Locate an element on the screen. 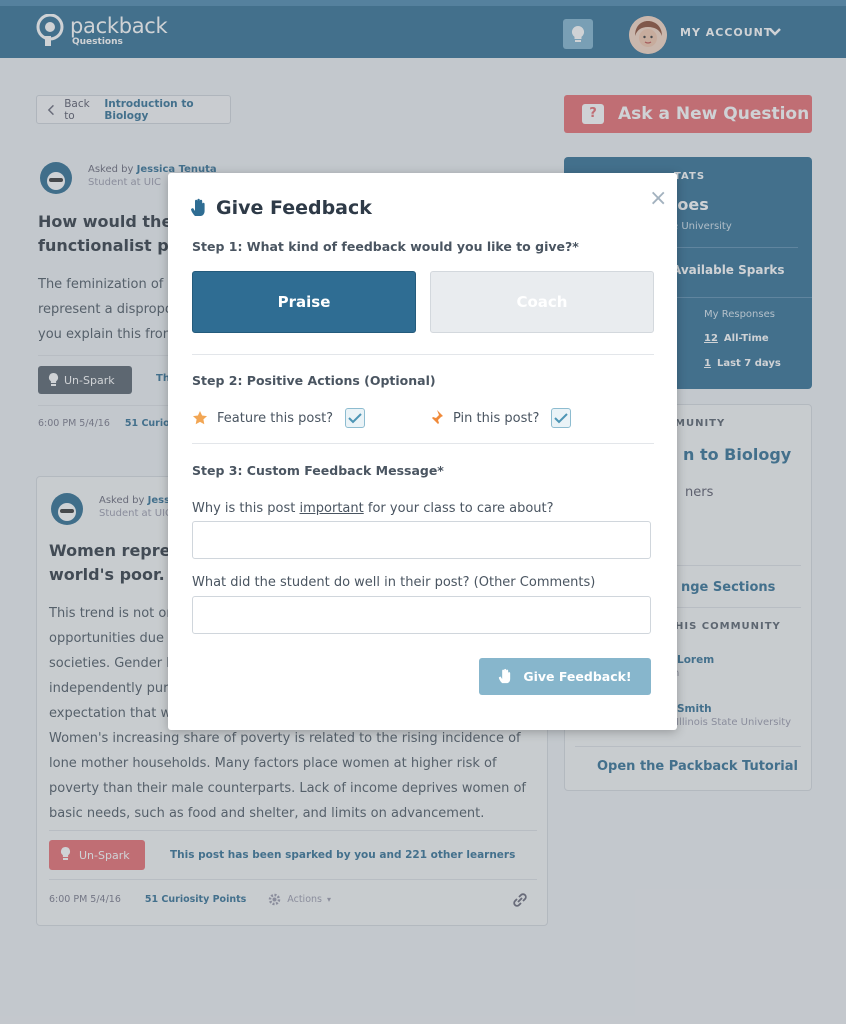  pushpin-icon is located at coordinates (436, 418).